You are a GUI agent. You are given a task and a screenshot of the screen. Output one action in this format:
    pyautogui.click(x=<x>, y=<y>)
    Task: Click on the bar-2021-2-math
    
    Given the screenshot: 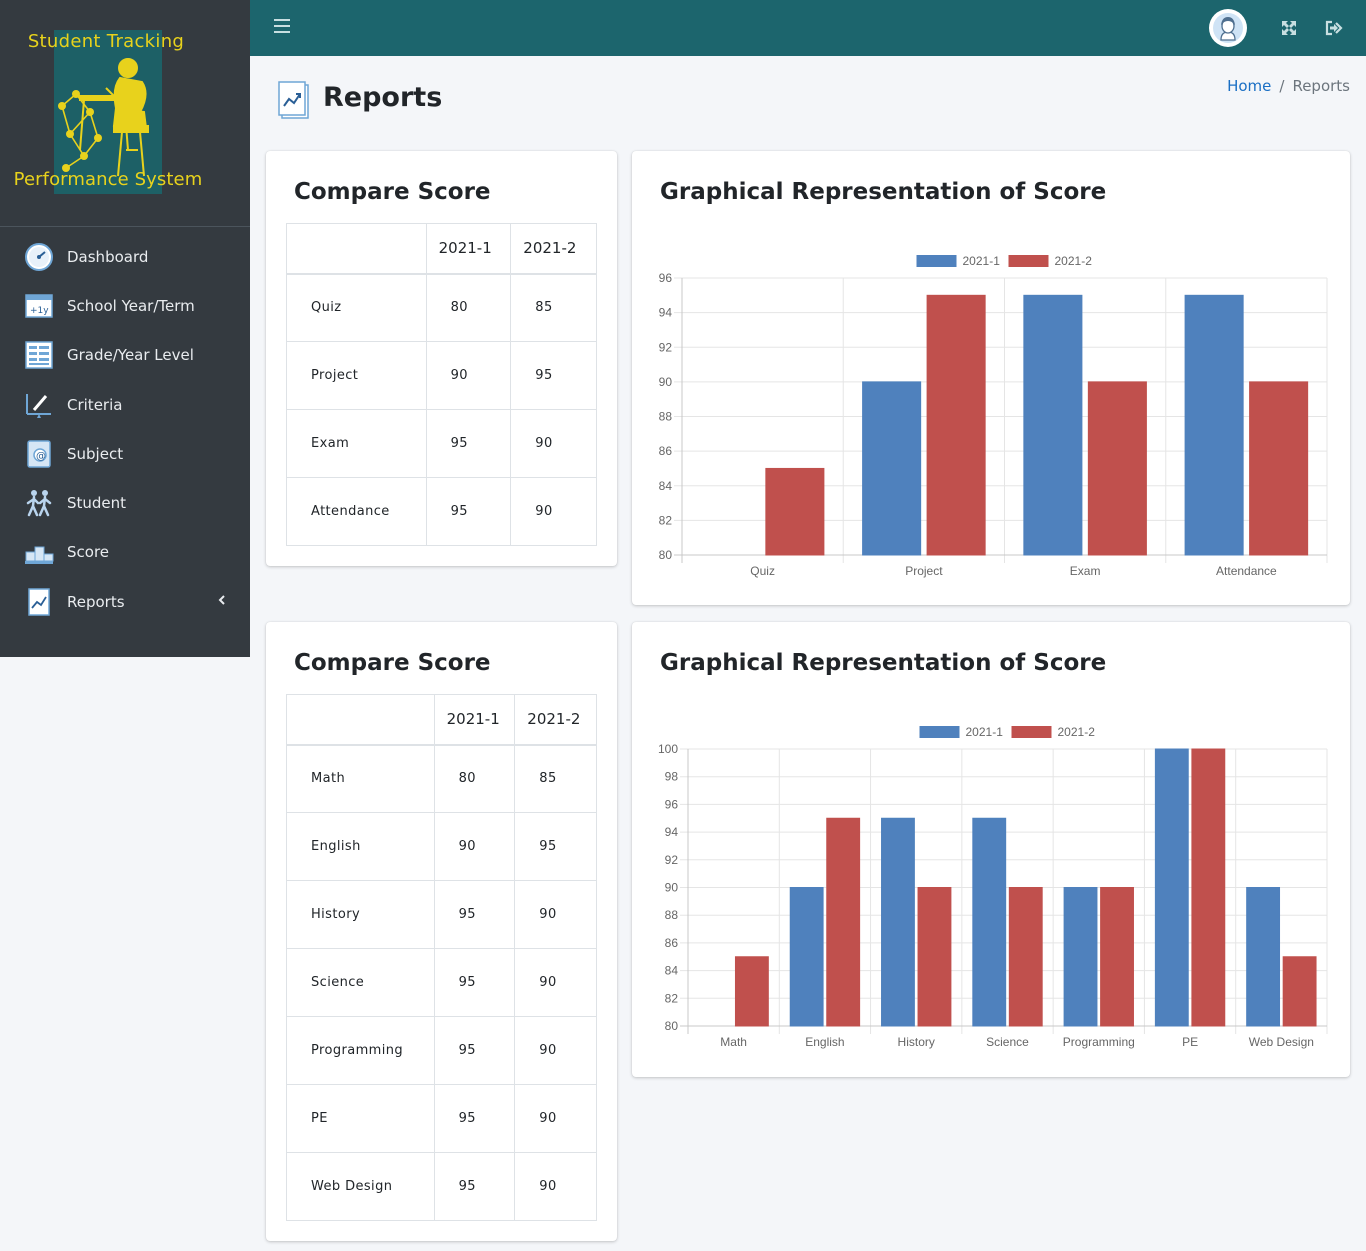 What is the action you would take?
    pyautogui.click(x=751, y=991)
    